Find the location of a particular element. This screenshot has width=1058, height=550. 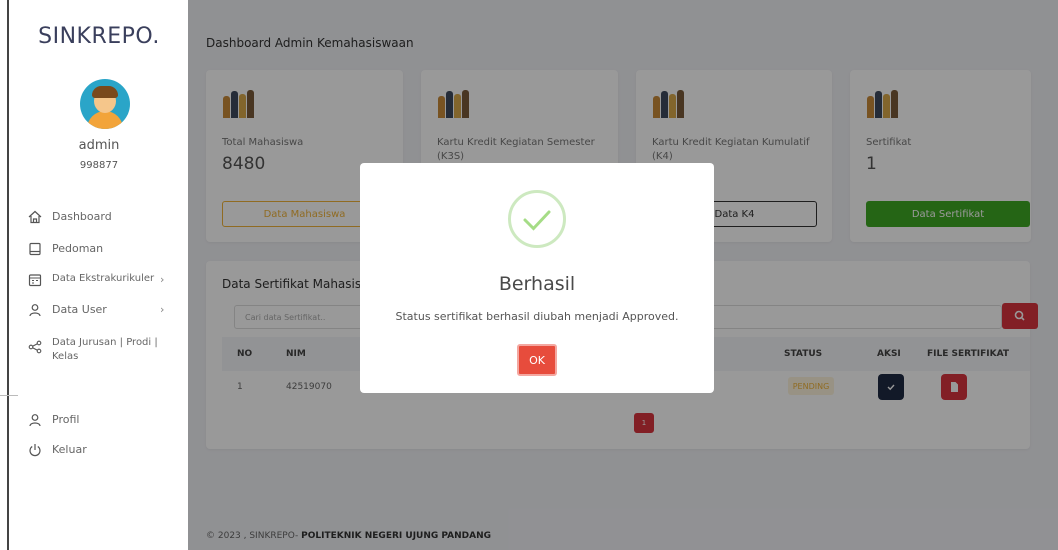

user-id: 998877 is located at coordinates (99, 165).